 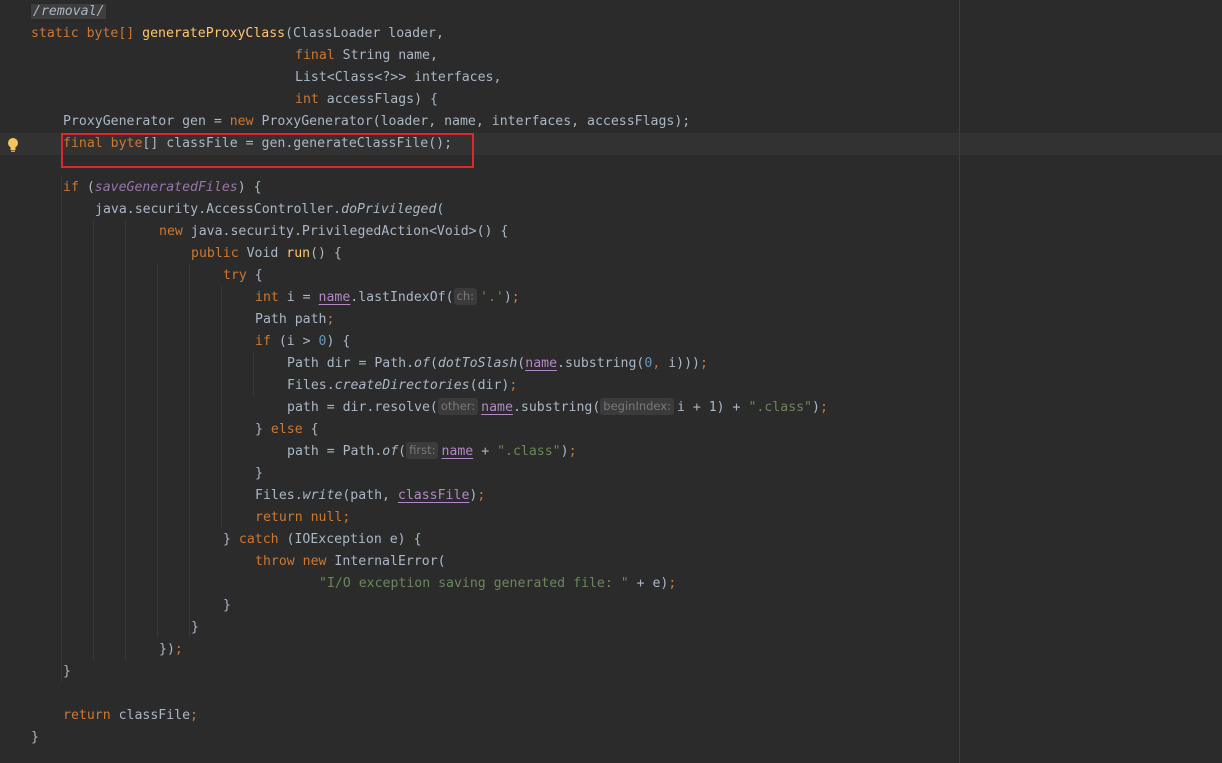 What do you see at coordinates (351, 363) in the screenshot?
I see `code-text: Path dir = Path.` at bounding box center [351, 363].